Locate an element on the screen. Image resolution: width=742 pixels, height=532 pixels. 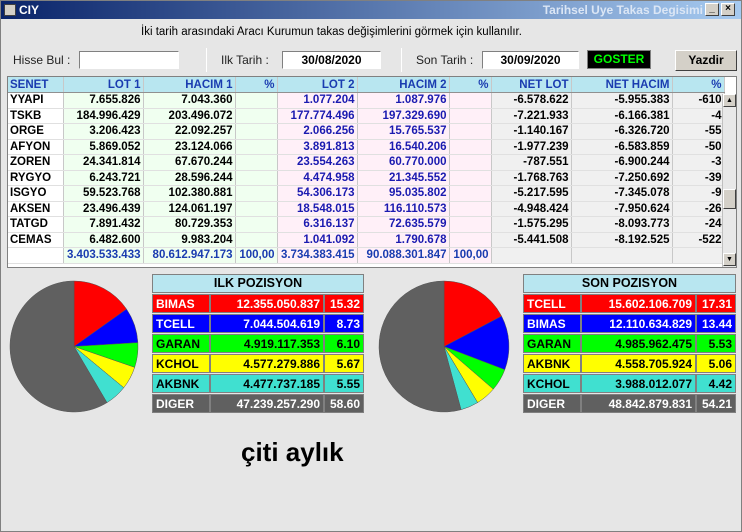
table-cell: RYGYO is located at coordinates (36, 178).